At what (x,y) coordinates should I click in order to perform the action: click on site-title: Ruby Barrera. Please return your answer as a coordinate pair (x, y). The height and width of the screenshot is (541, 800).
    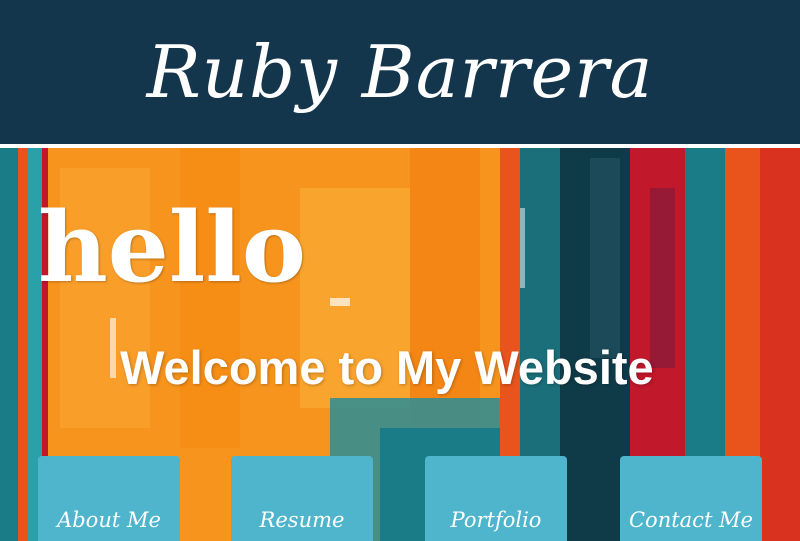
    Looking at the image, I should click on (400, 72).